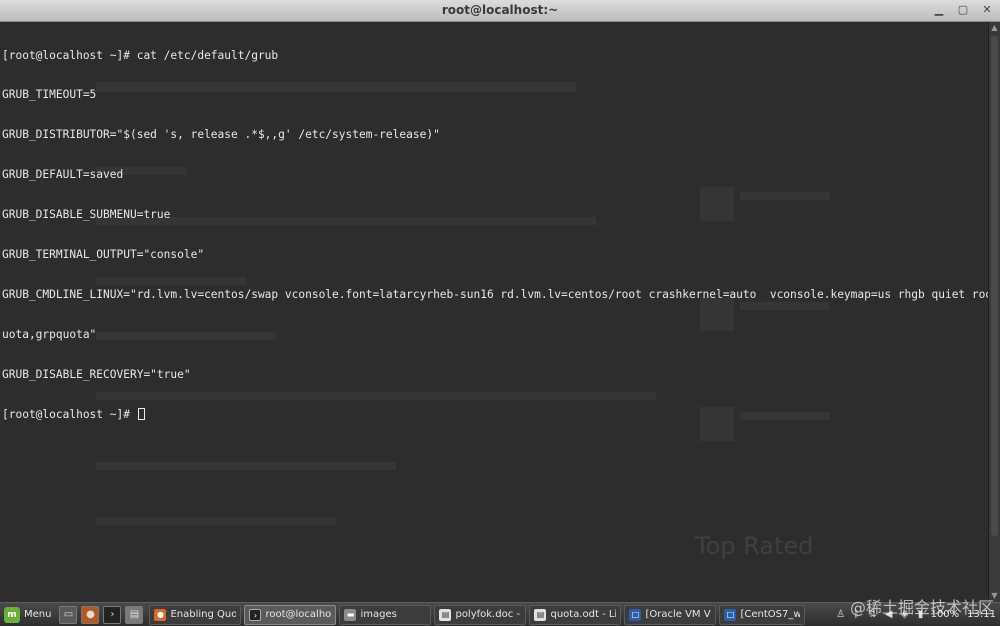  I want to click on terminal-launcher-icon: ›, so click(112, 614).